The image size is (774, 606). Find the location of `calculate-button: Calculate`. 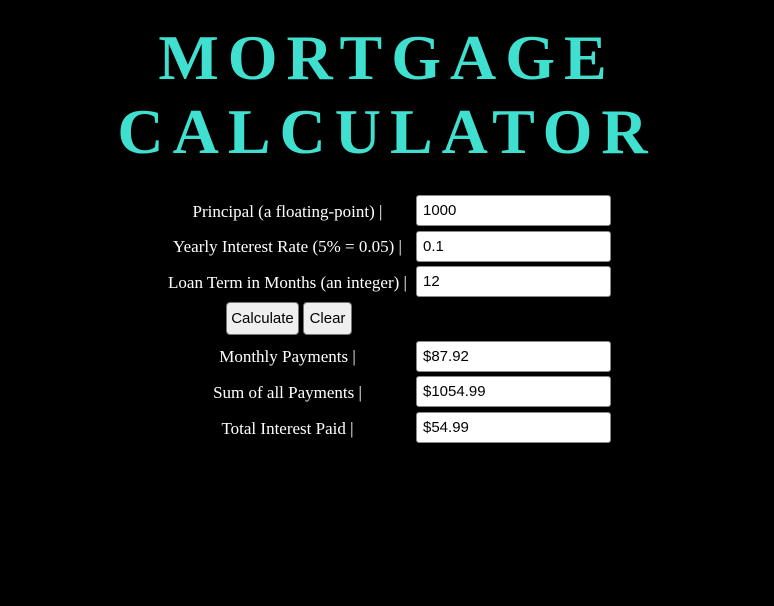

calculate-button: Calculate is located at coordinates (262, 318).